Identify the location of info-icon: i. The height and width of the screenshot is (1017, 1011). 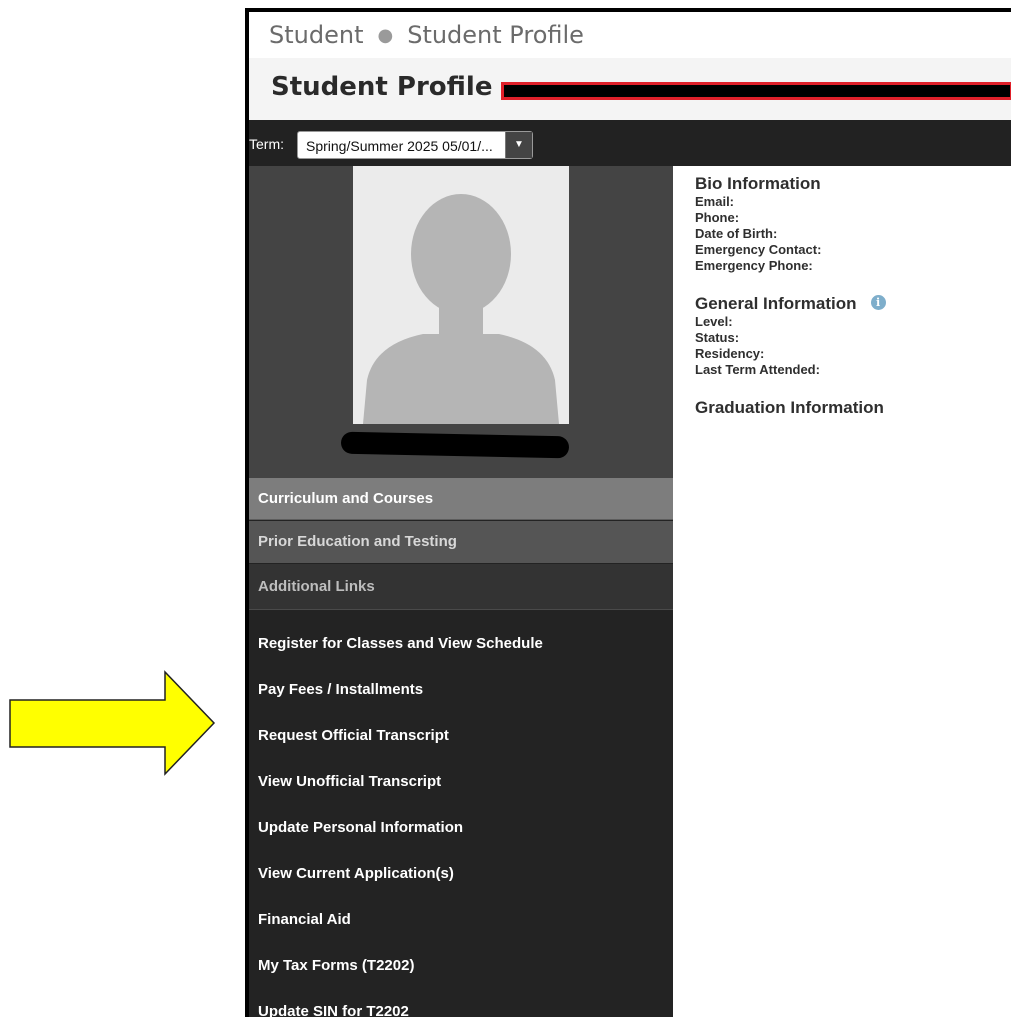
(878, 302).